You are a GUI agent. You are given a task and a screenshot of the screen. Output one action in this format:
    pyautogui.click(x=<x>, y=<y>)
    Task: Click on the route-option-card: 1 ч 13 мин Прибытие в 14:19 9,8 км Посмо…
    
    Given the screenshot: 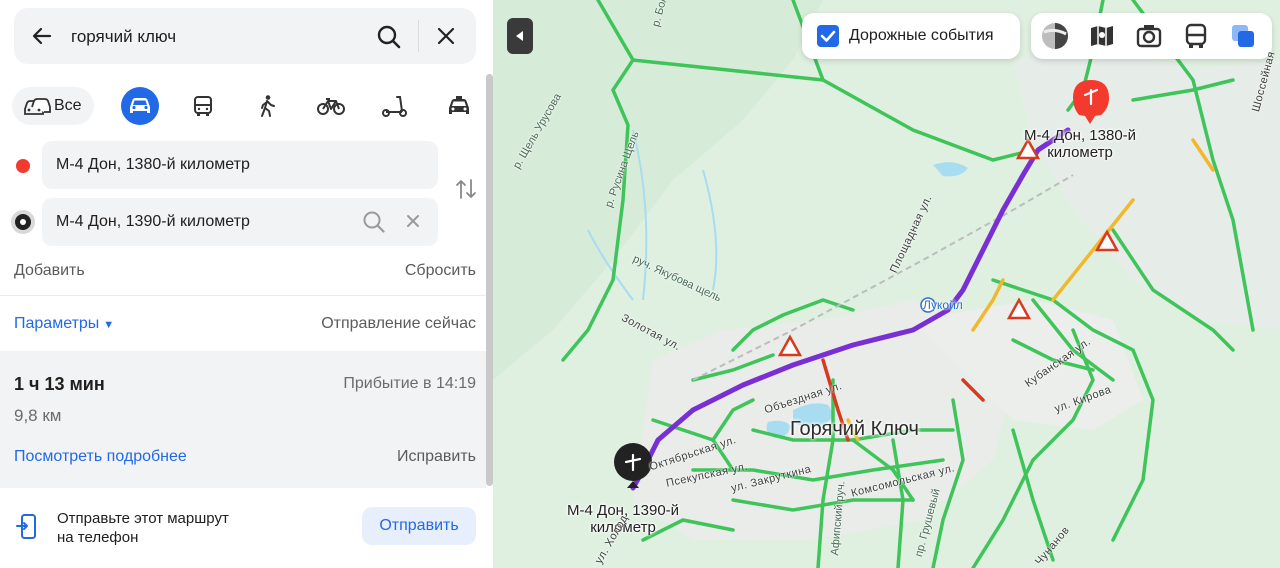 What is the action you would take?
    pyautogui.click(x=243, y=419)
    